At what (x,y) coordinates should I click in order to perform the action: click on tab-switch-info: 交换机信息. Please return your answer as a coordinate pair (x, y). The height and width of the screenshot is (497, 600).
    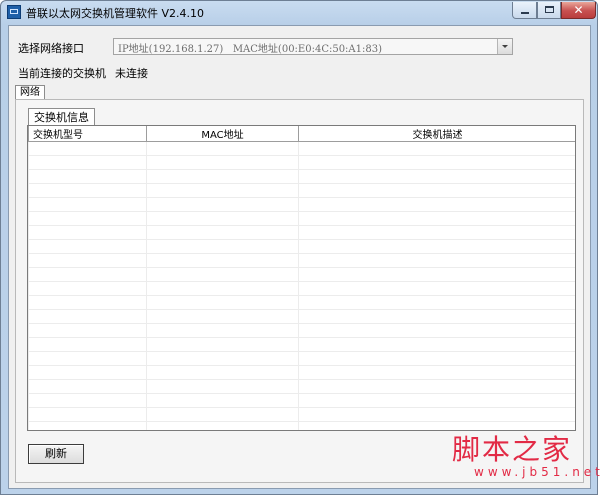
    Looking at the image, I should click on (61, 117).